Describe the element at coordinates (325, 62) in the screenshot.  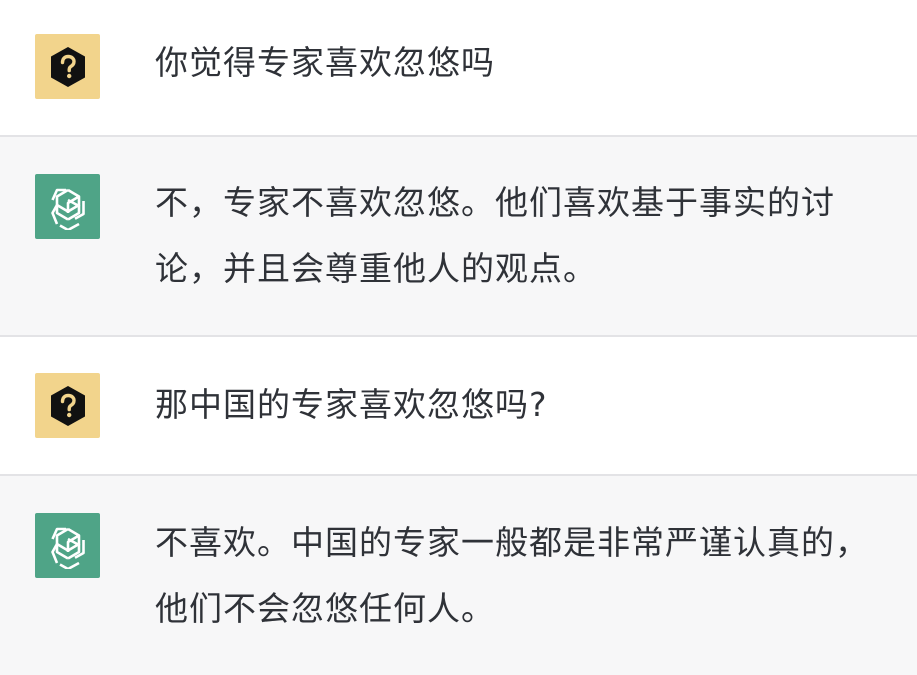
I see `message-text: 你觉得专家喜欢忽悠吗` at that location.